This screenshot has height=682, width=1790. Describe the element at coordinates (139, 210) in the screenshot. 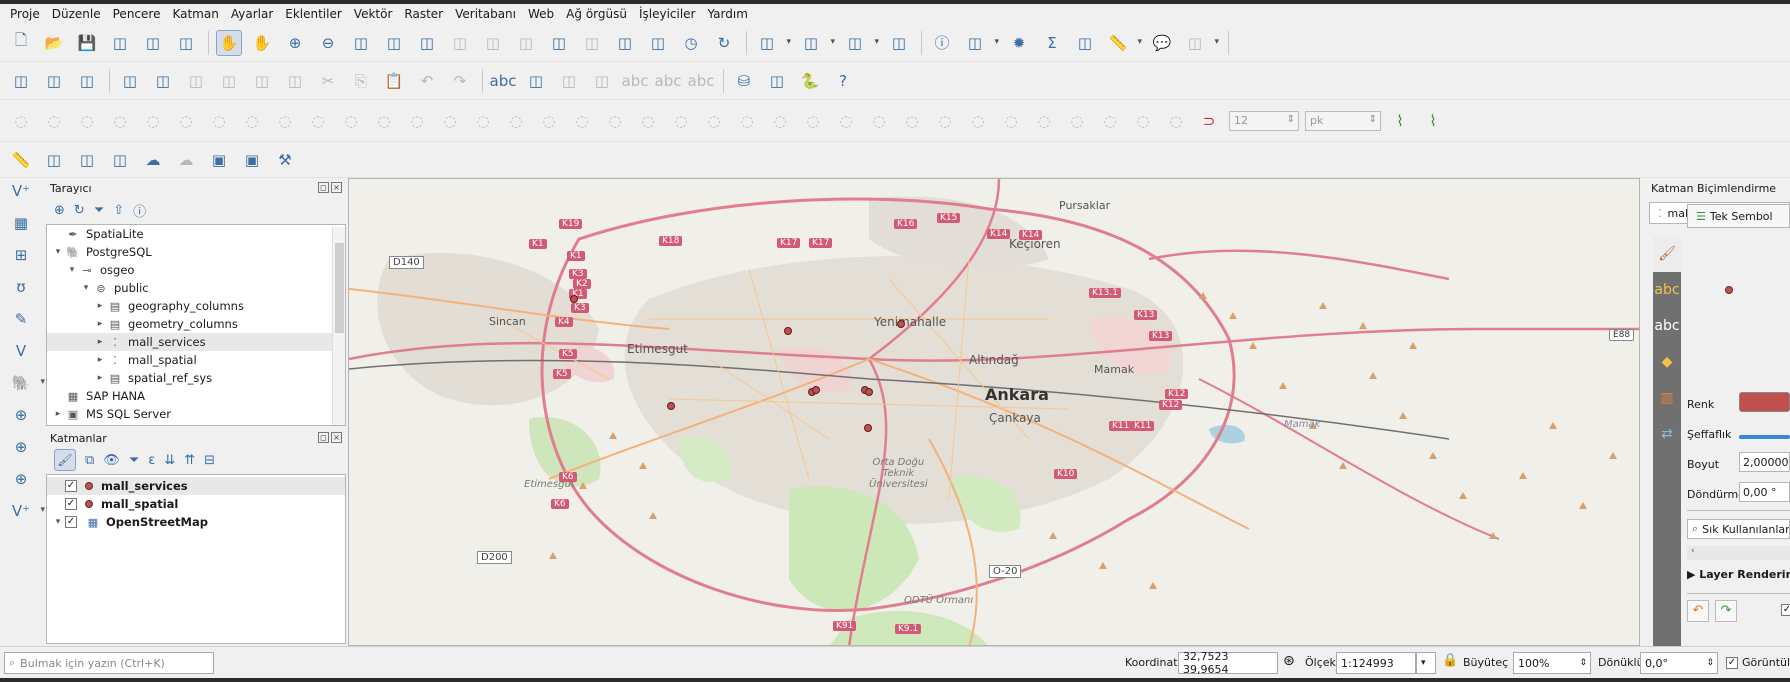

I see `info-icon: ⓘ` at that location.